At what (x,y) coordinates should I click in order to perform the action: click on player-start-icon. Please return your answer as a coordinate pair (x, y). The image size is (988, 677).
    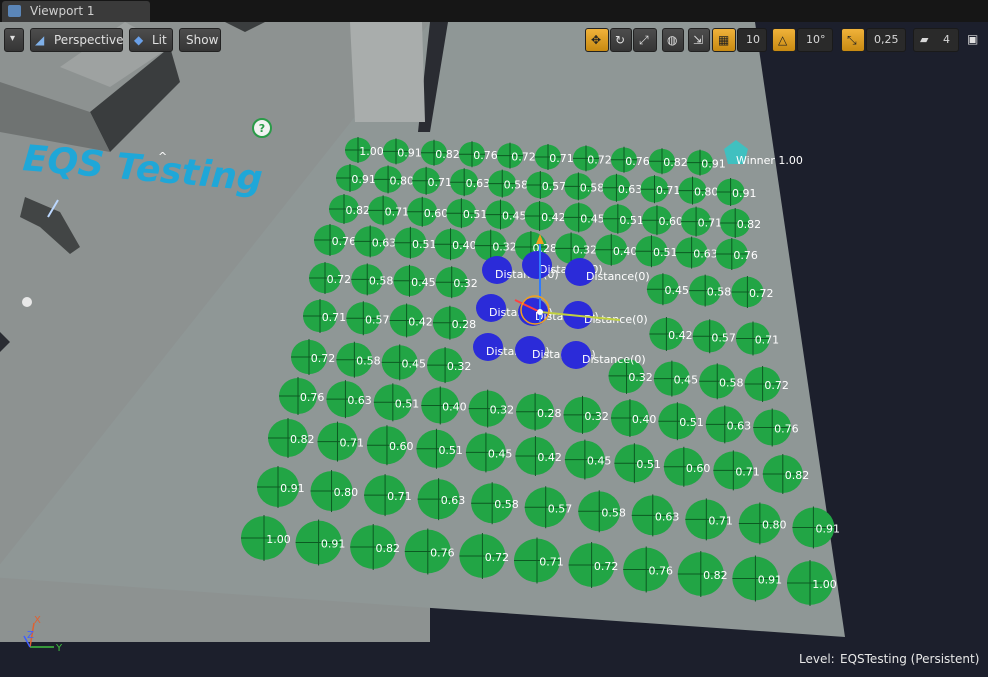
    Looking at the image, I should click on (27, 302).